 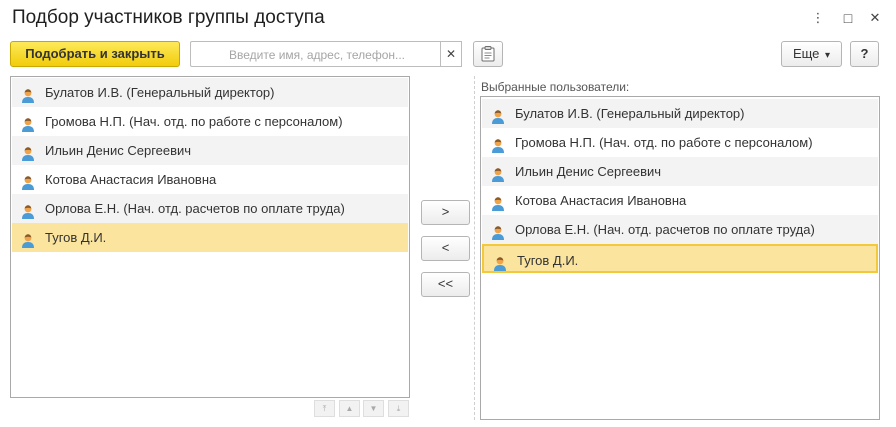 What do you see at coordinates (168, 17) in the screenshot?
I see `window-title: Подбор участников группы доступа` at bounding box center [168, 17].